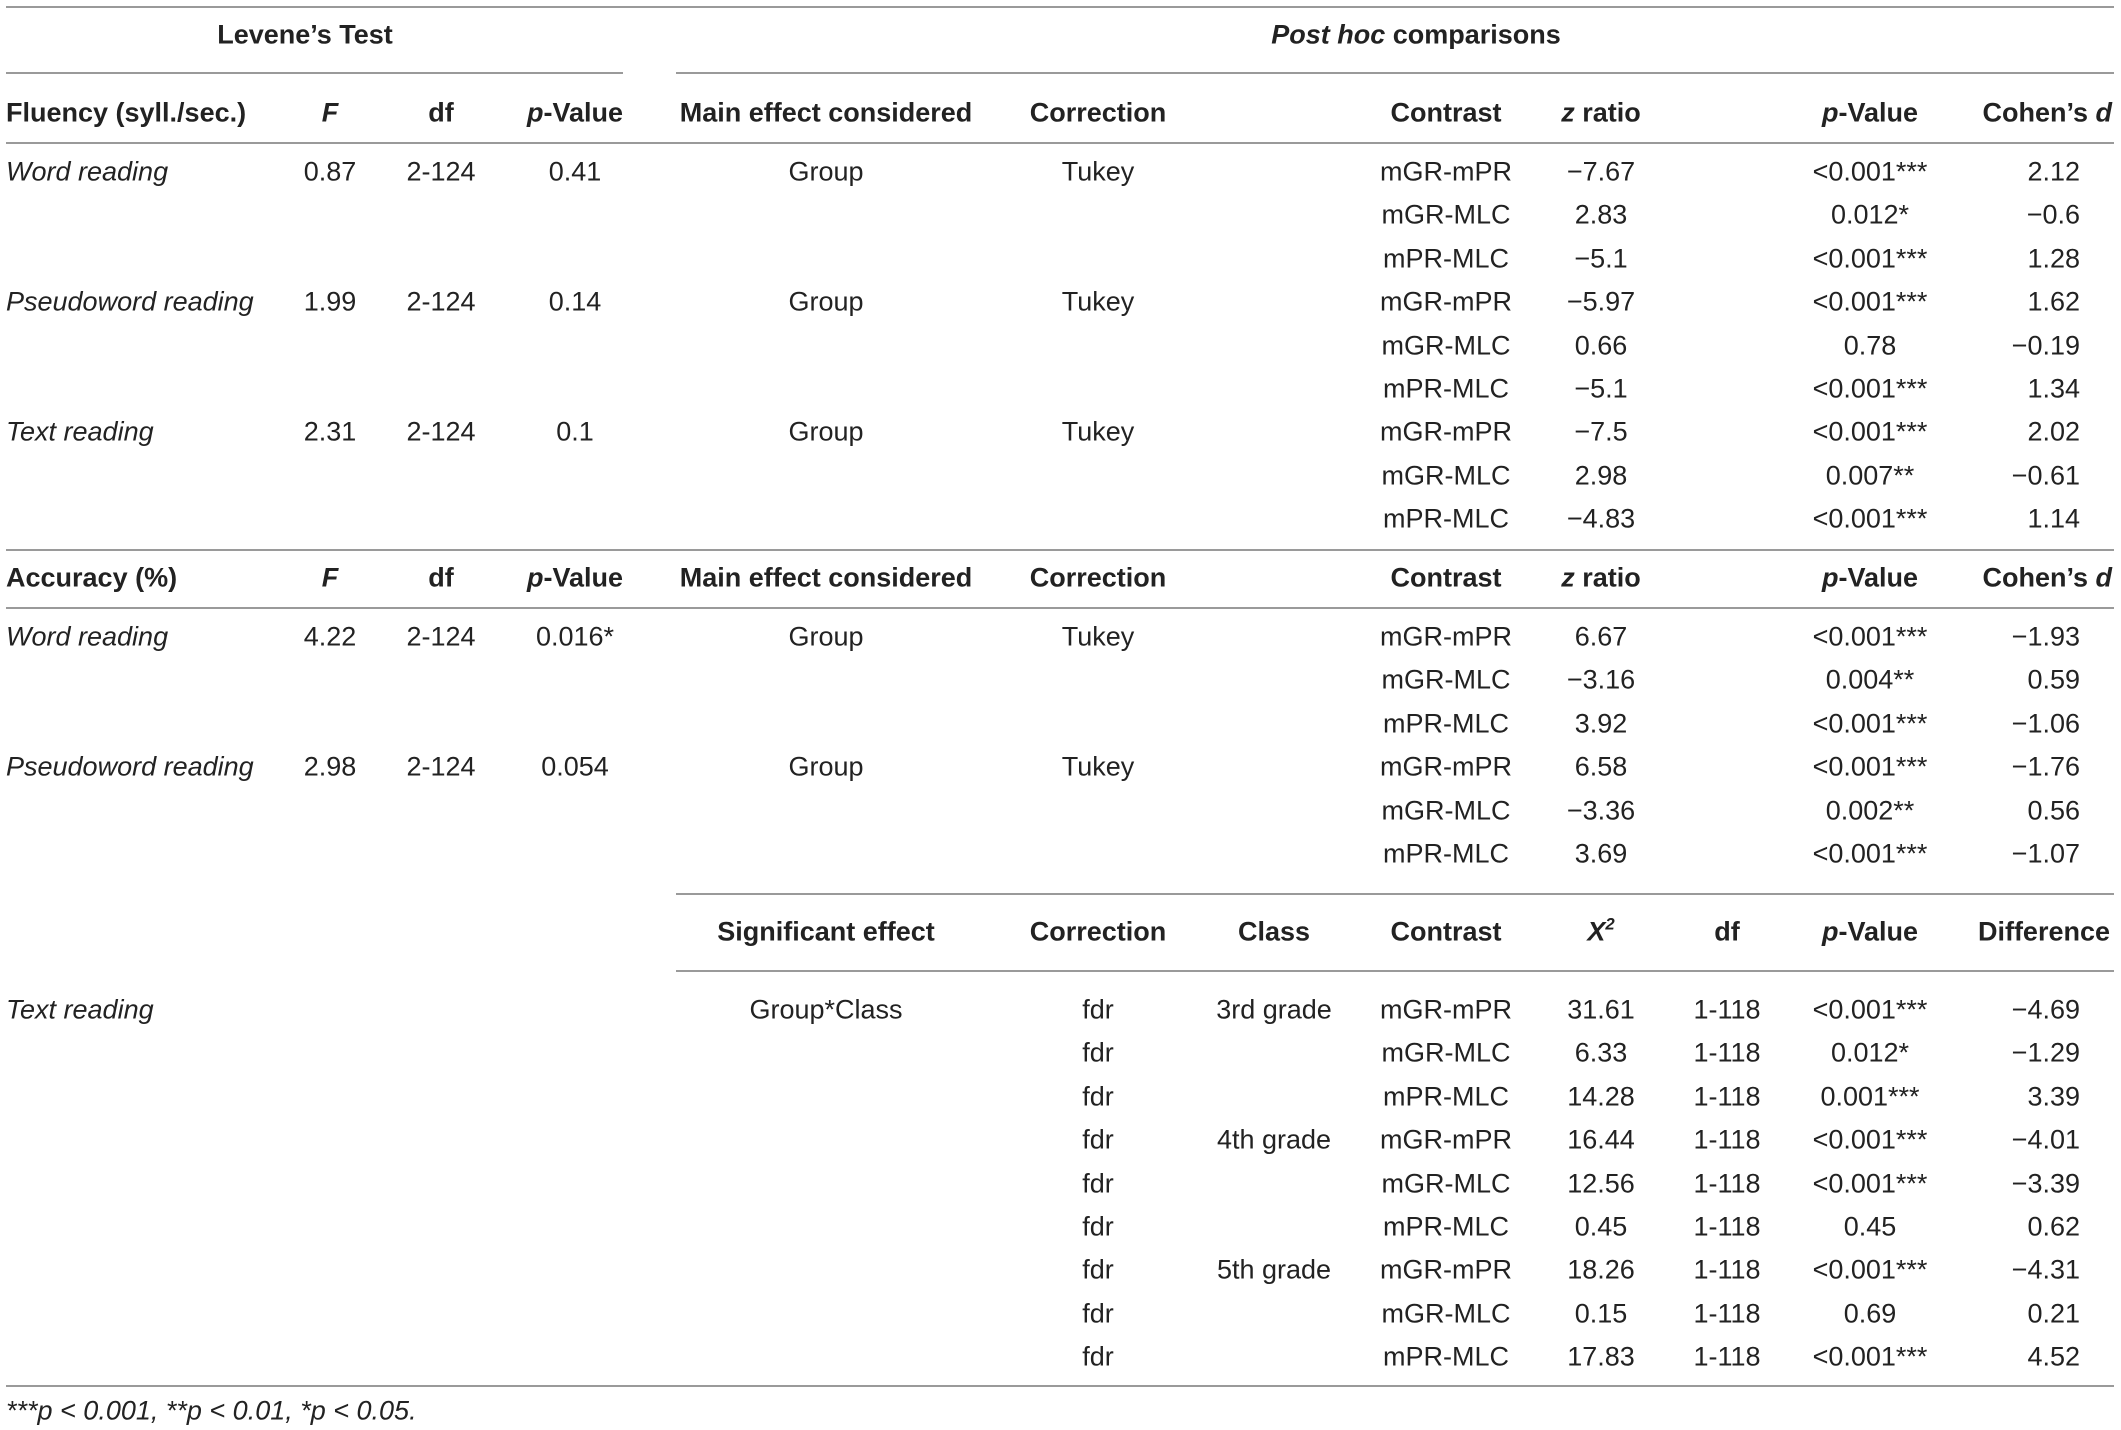 This screenshot has width=2121, height=1430. What do you see at coordinates (1607, 577) in the screenshot?
I see `z-ratio-header-part: ratio` at bounding box center [1607, 577].